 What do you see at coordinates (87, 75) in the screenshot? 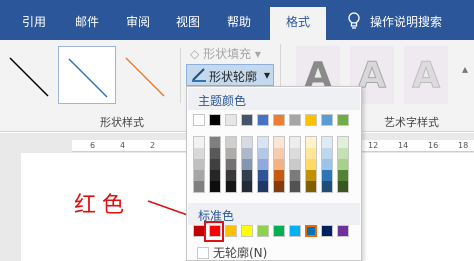
I see `shape-style-blue-line` at bounding box center [87, 75].